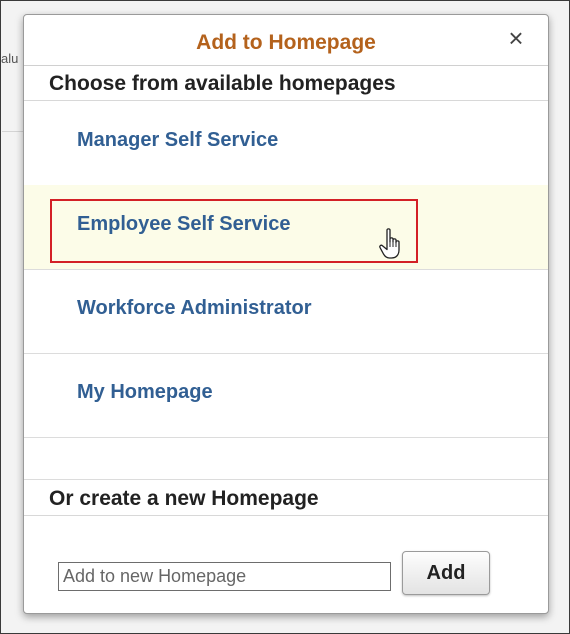 This screenshot has width=570, height=634. Describe the element at coordinates (178, 140) in the screenshot. I see `homepage-item-label: Manager Self Service` at that location.